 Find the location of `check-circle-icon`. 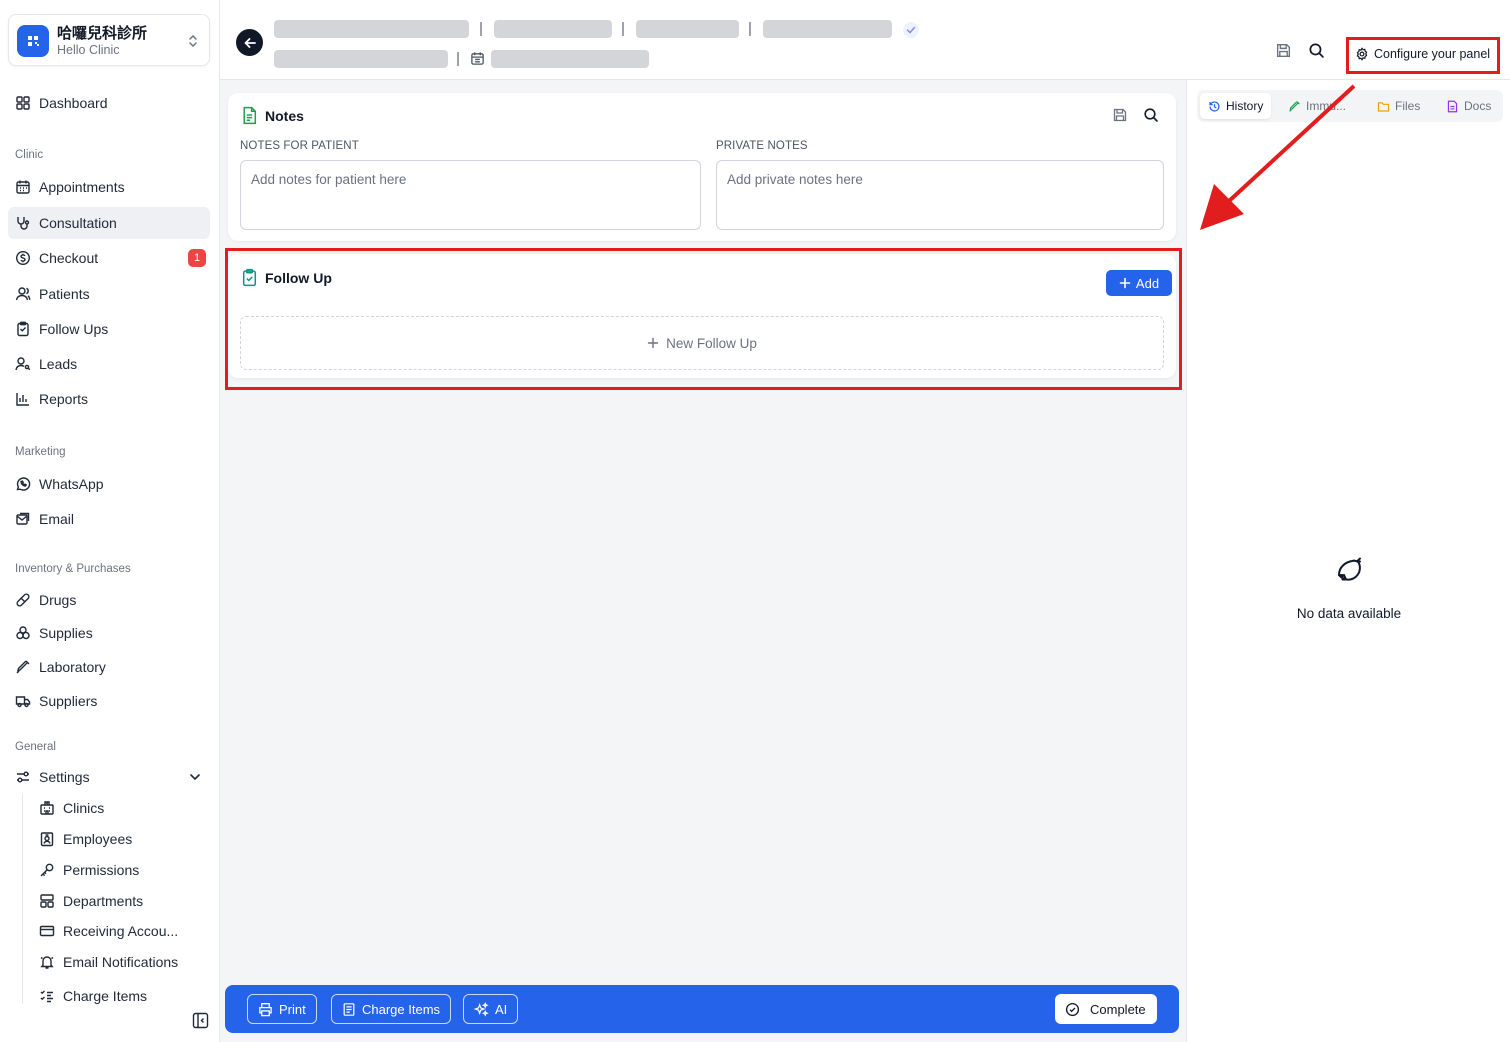

check-circle-icon is located at coordinates (1072, 1009).